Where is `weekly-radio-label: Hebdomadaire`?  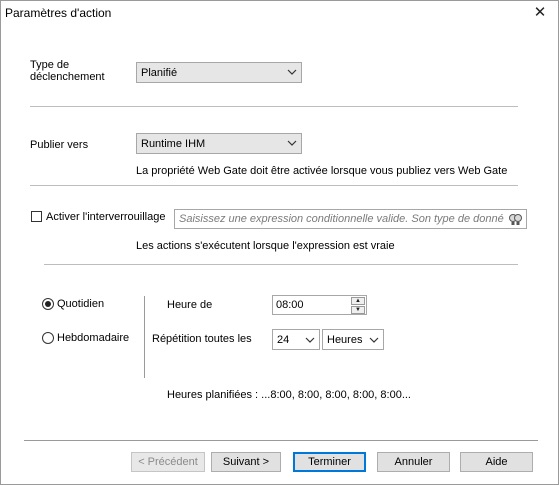 weekly-radio-label: Hebdomadaire is located at coordinates (93, 338).